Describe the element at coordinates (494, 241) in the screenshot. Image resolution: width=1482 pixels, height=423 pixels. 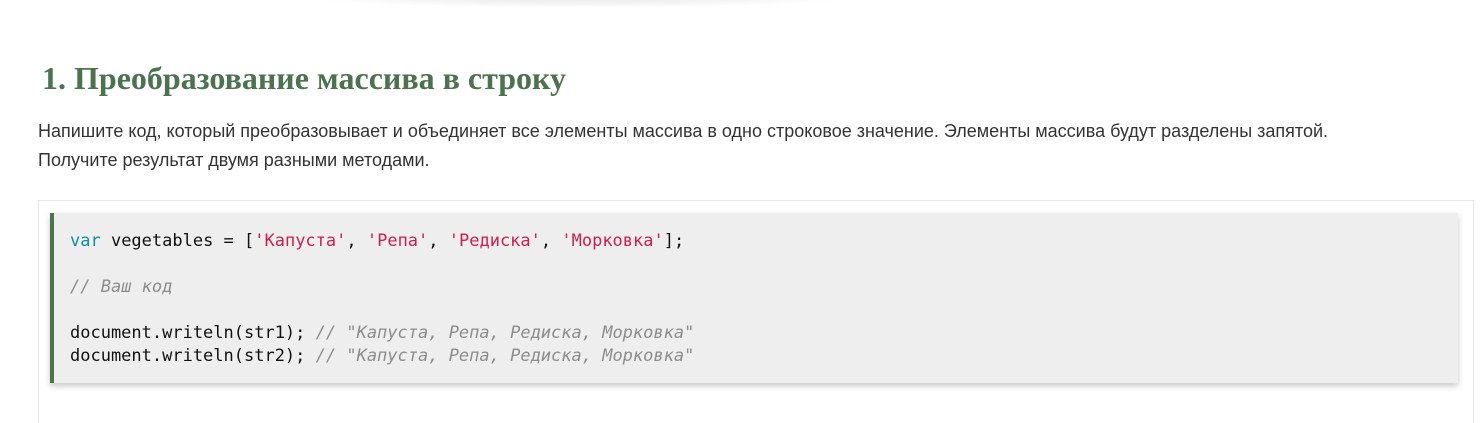
I see `code-string: 'Редиска'` at that location.